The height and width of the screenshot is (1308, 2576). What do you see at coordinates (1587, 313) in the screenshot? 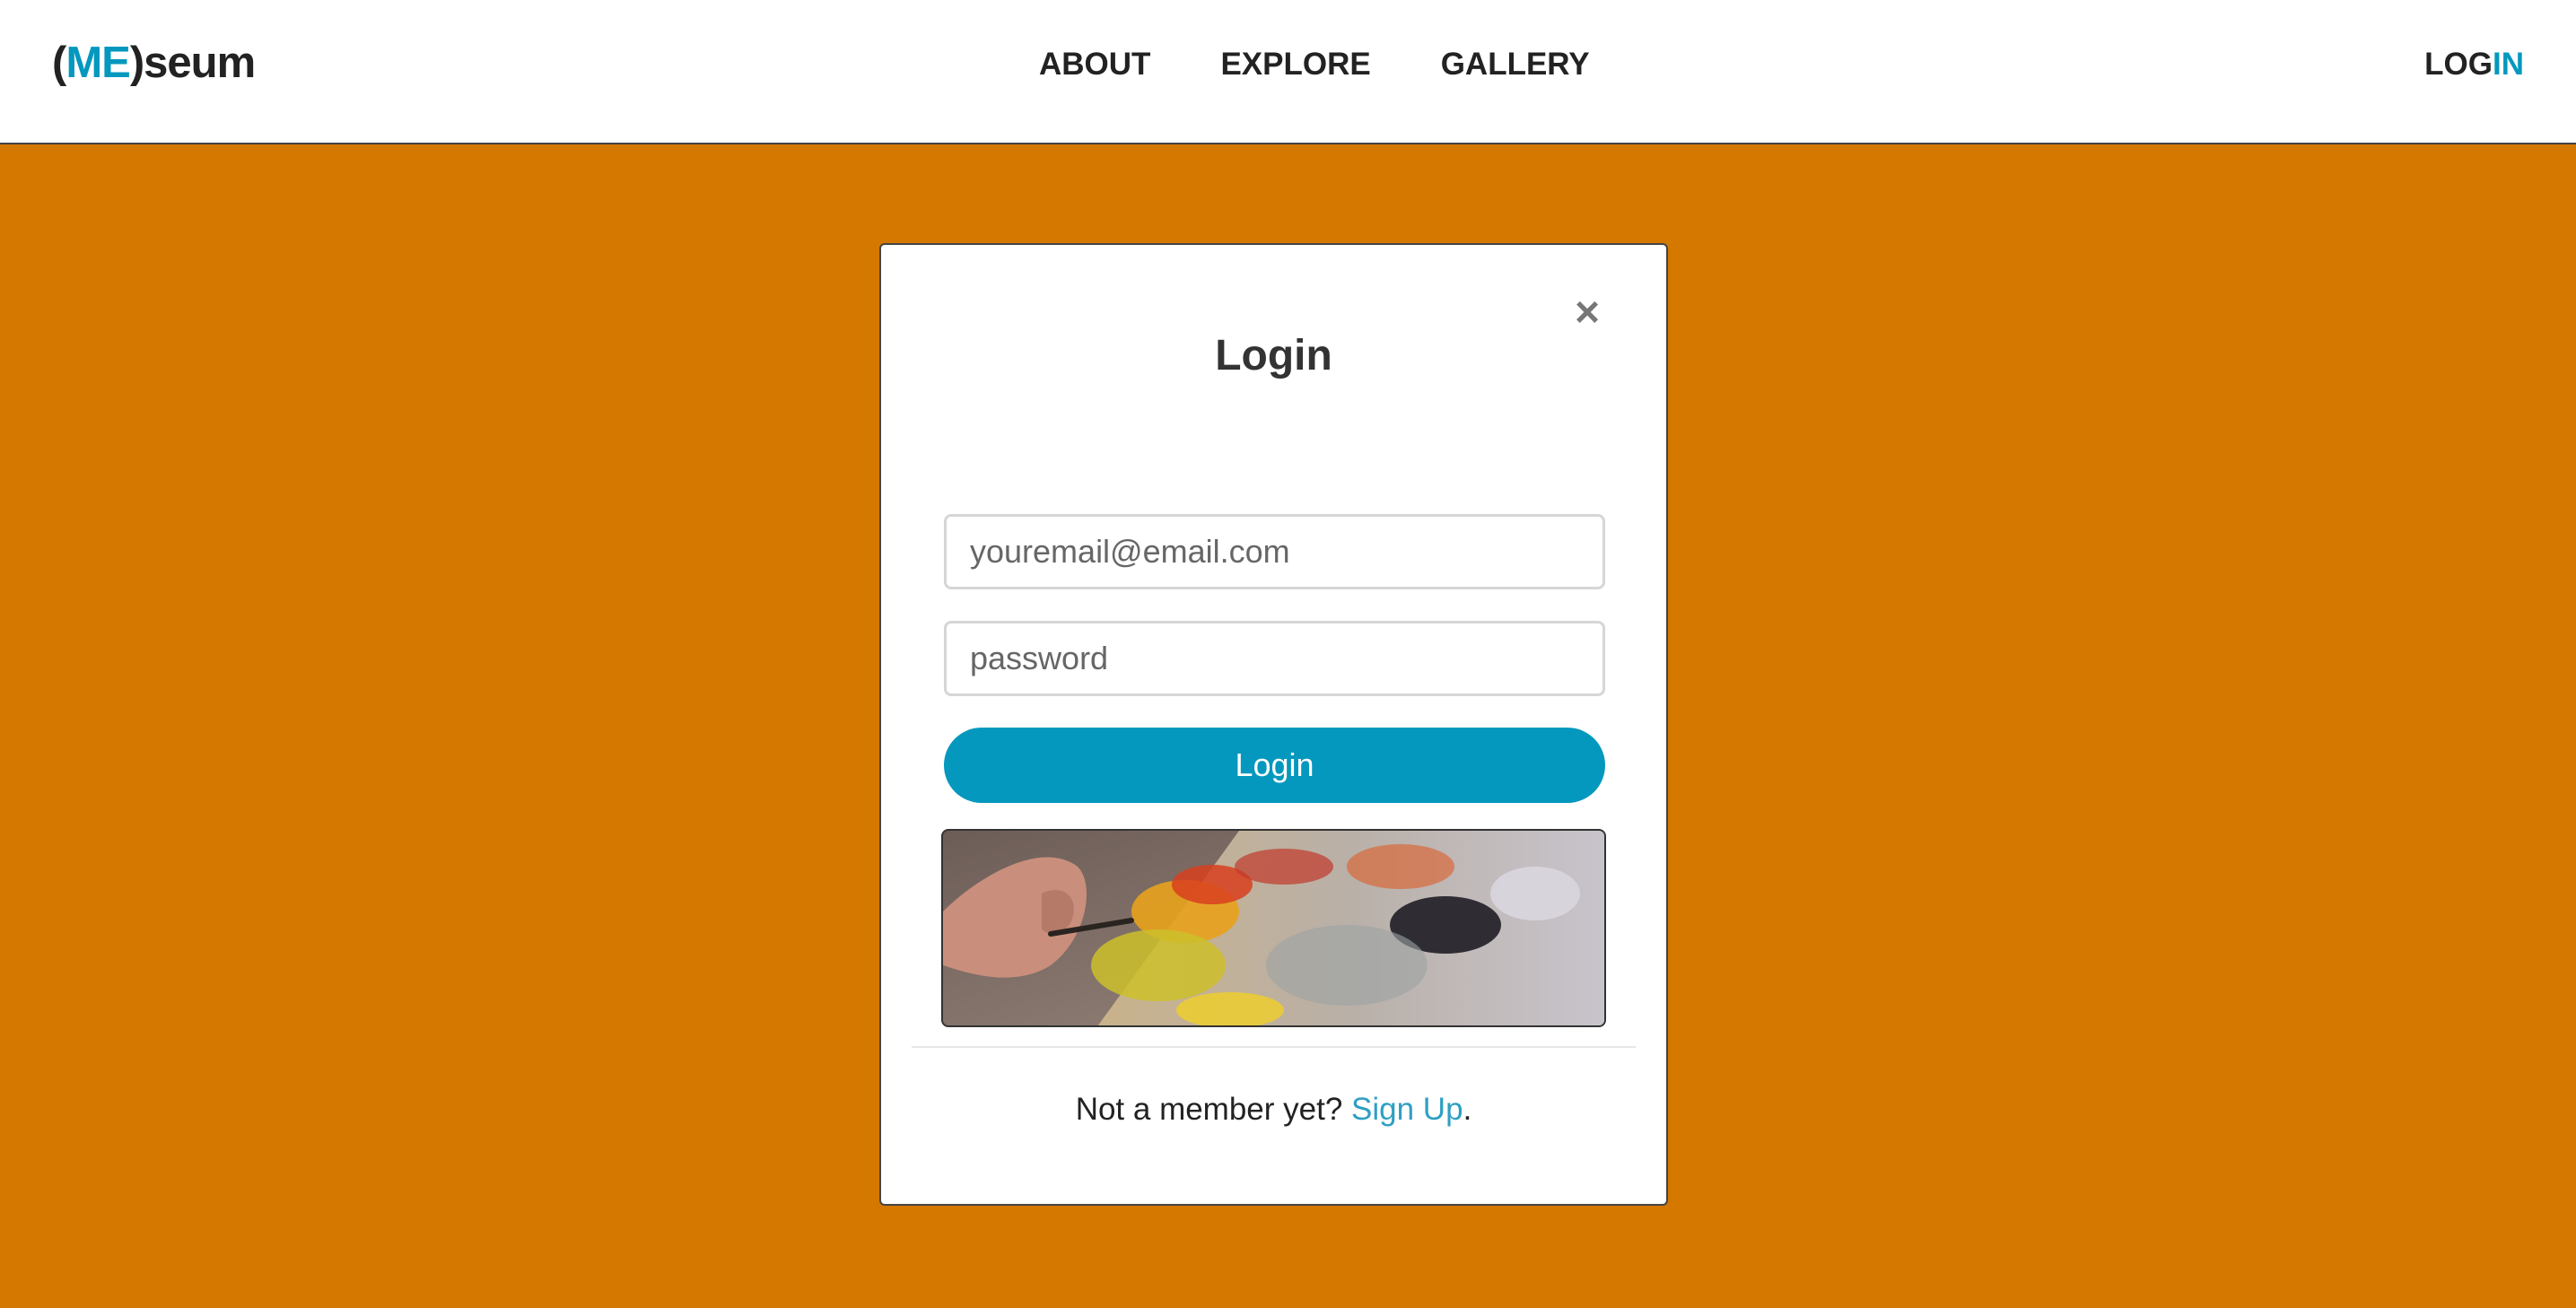
I see `close-icon: ×` at bounding box center [1587, 313].